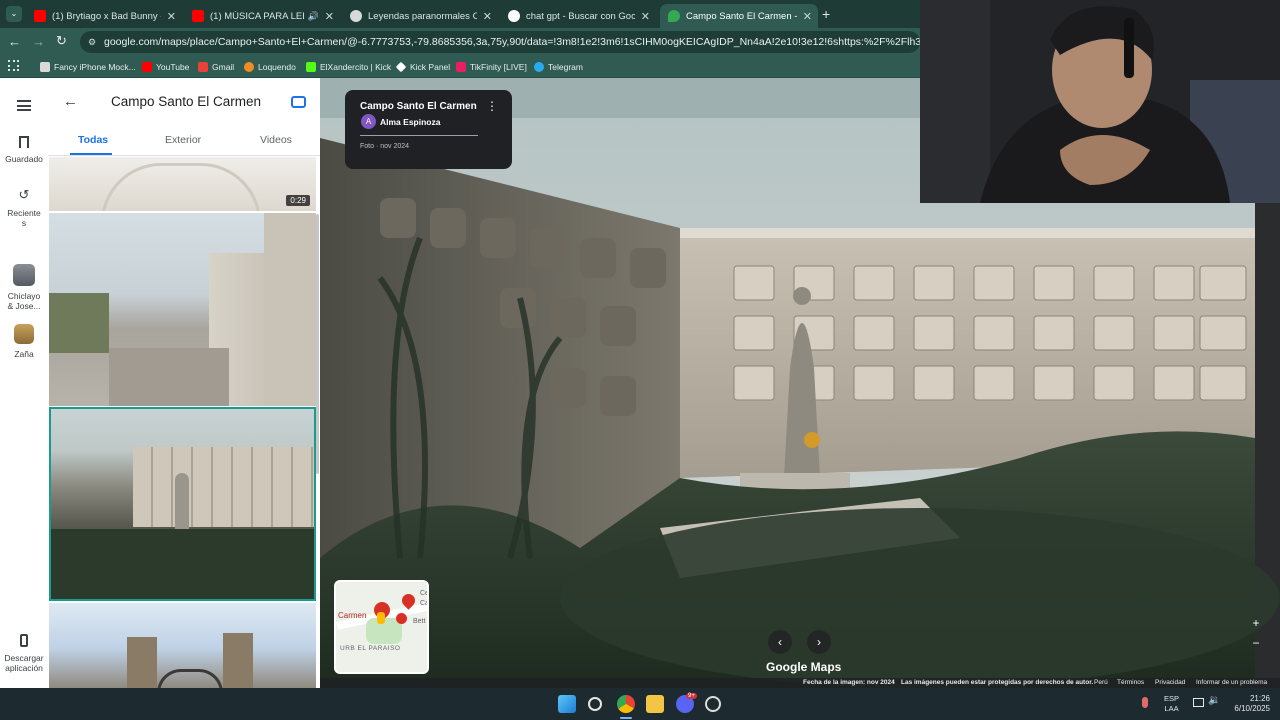 This screenshot has width=1280, height=720. Describe the element at coordinates (578, 16) in the screenshot. I see `browser-tab-4: chat gpt - Buscar con Google✕` at that location.